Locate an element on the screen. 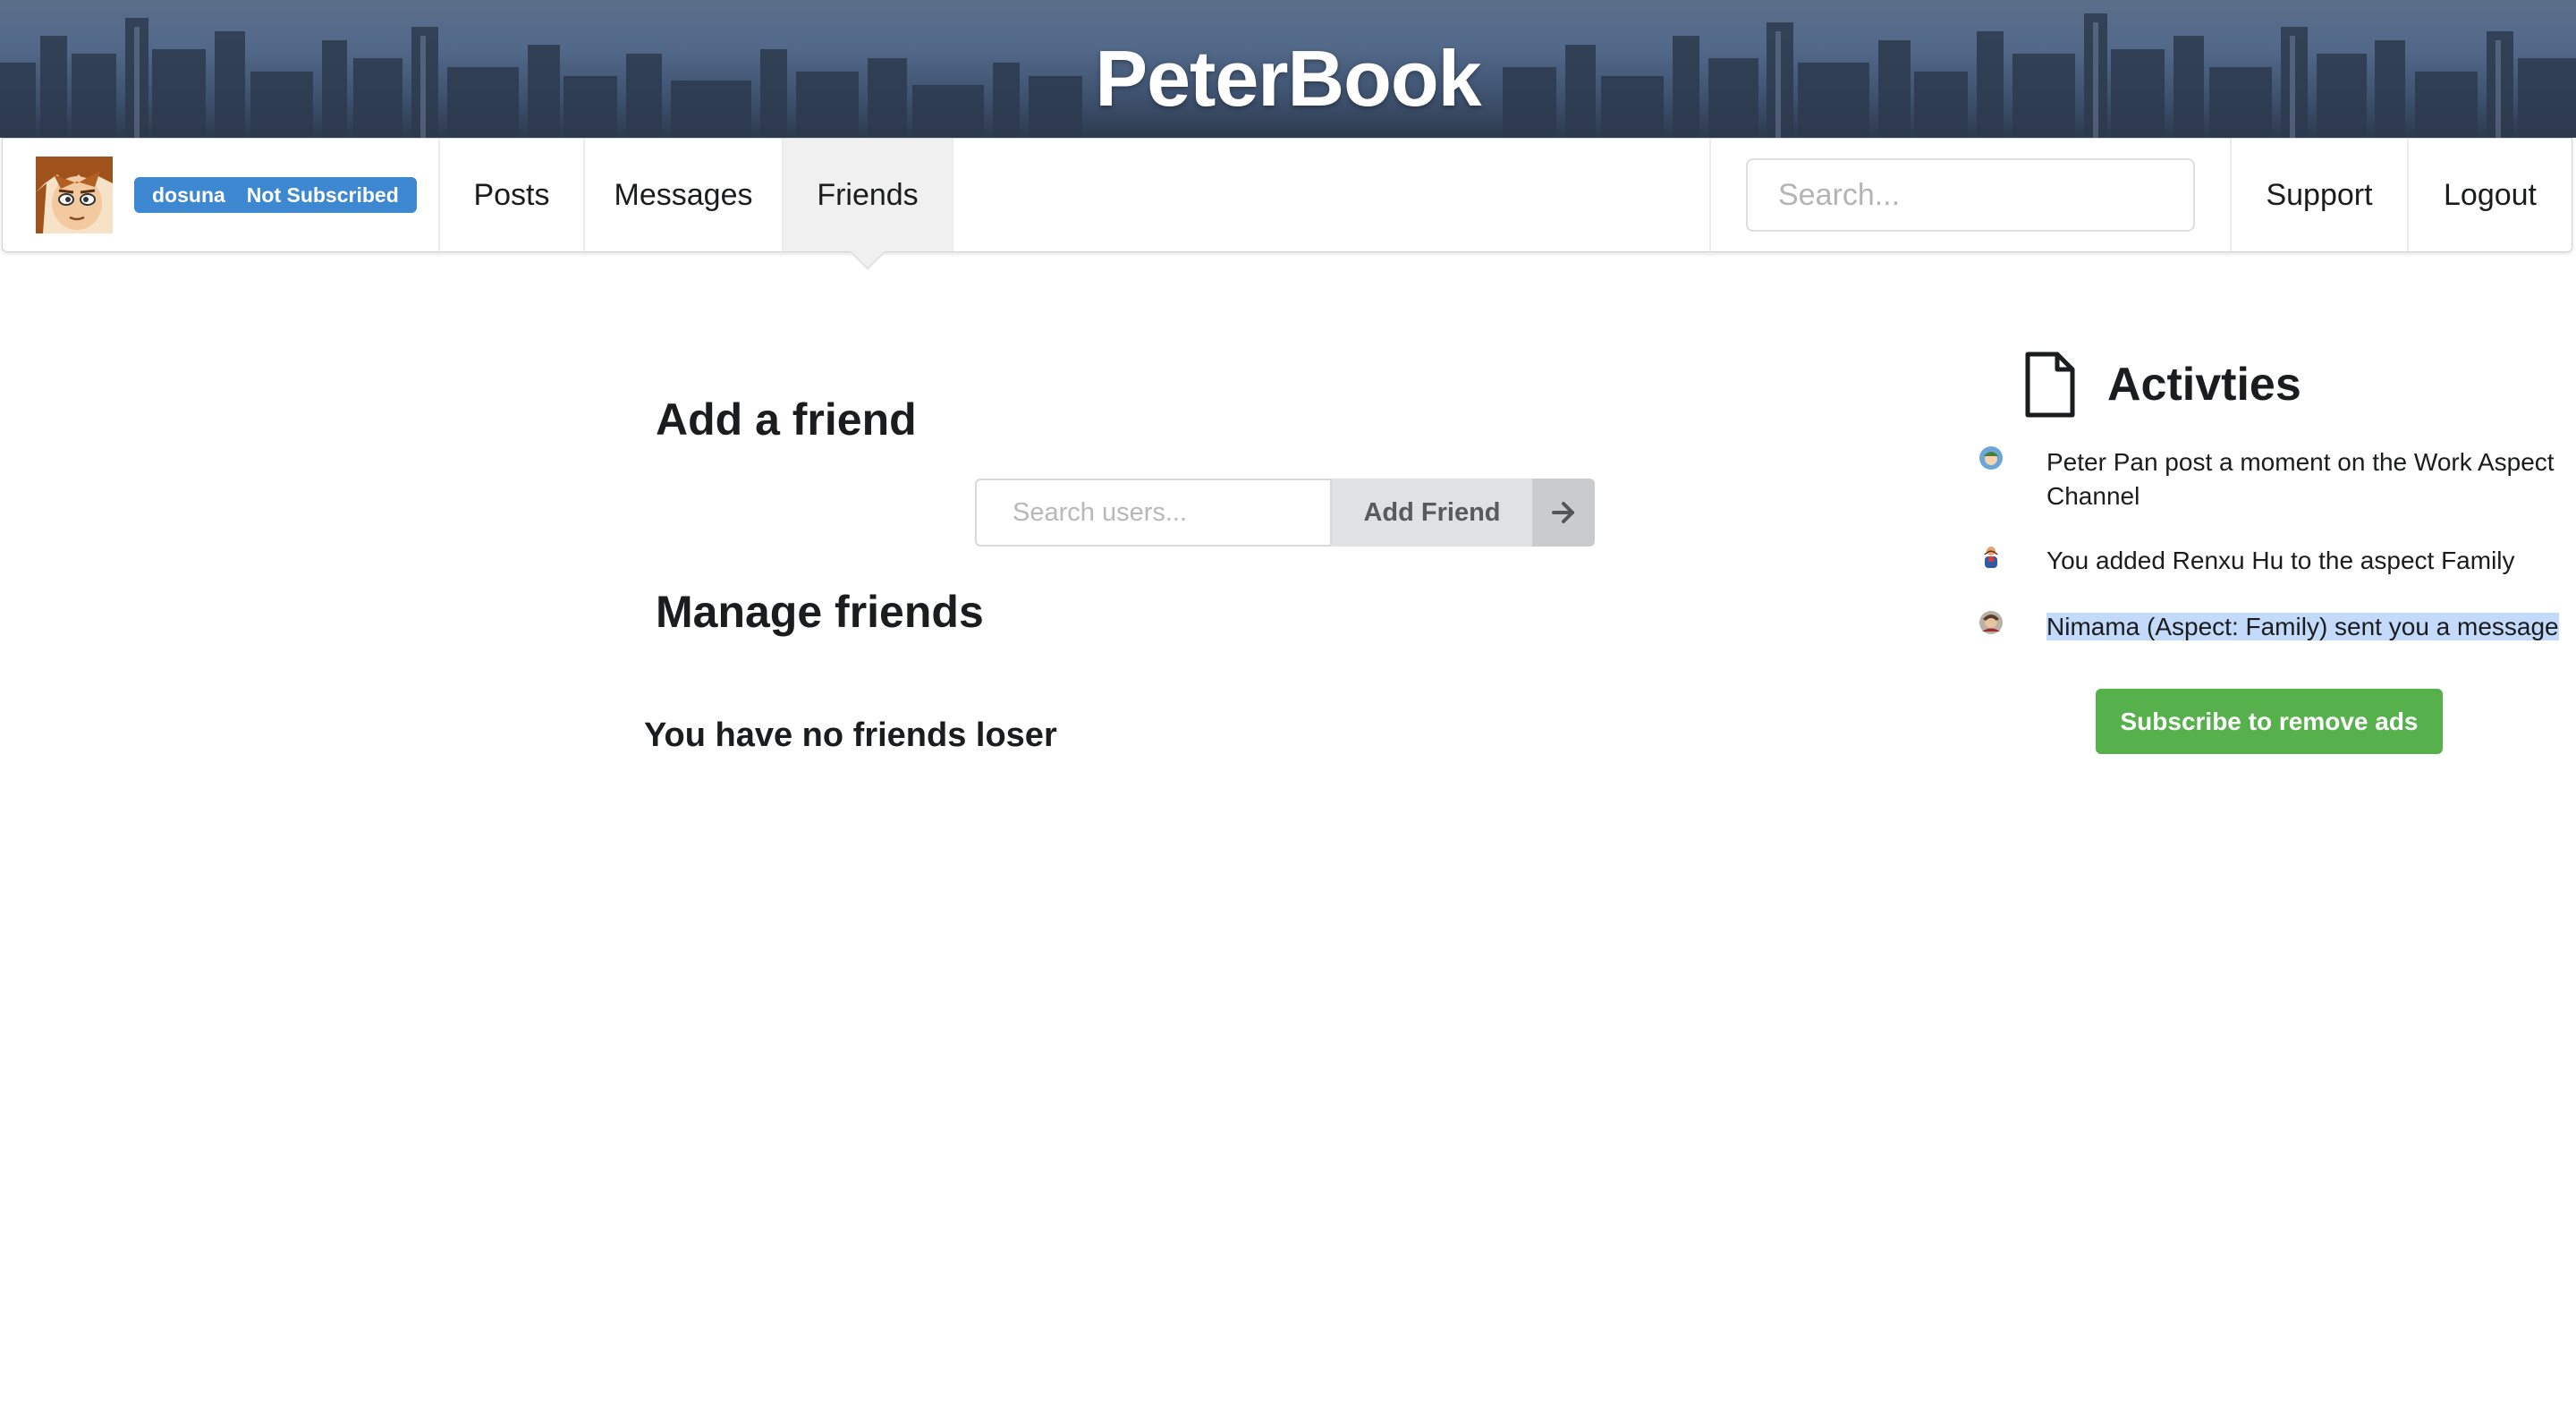 This screenshot has width=2576, height=1424. user-badge: dosuna Not Subscribed is located at coordinates (275, 195).